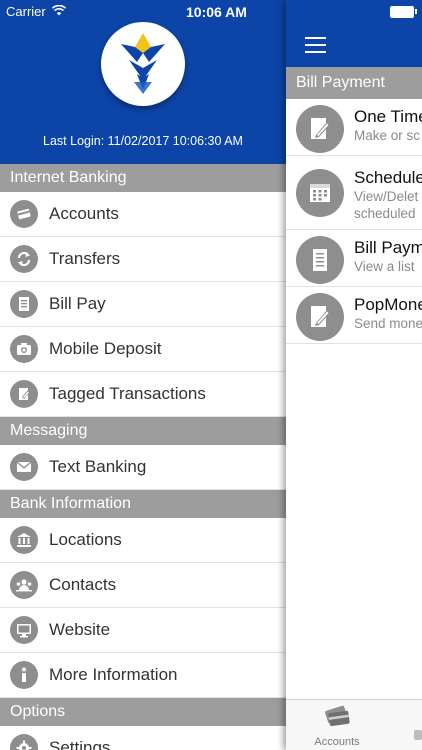 Image resolution: width=422 pixels, height=750 pixels. What do you see at coordinates (85, 258) in the screenshot?
I see `menu-item-label: Transfers` at bounding box center [85, 258].